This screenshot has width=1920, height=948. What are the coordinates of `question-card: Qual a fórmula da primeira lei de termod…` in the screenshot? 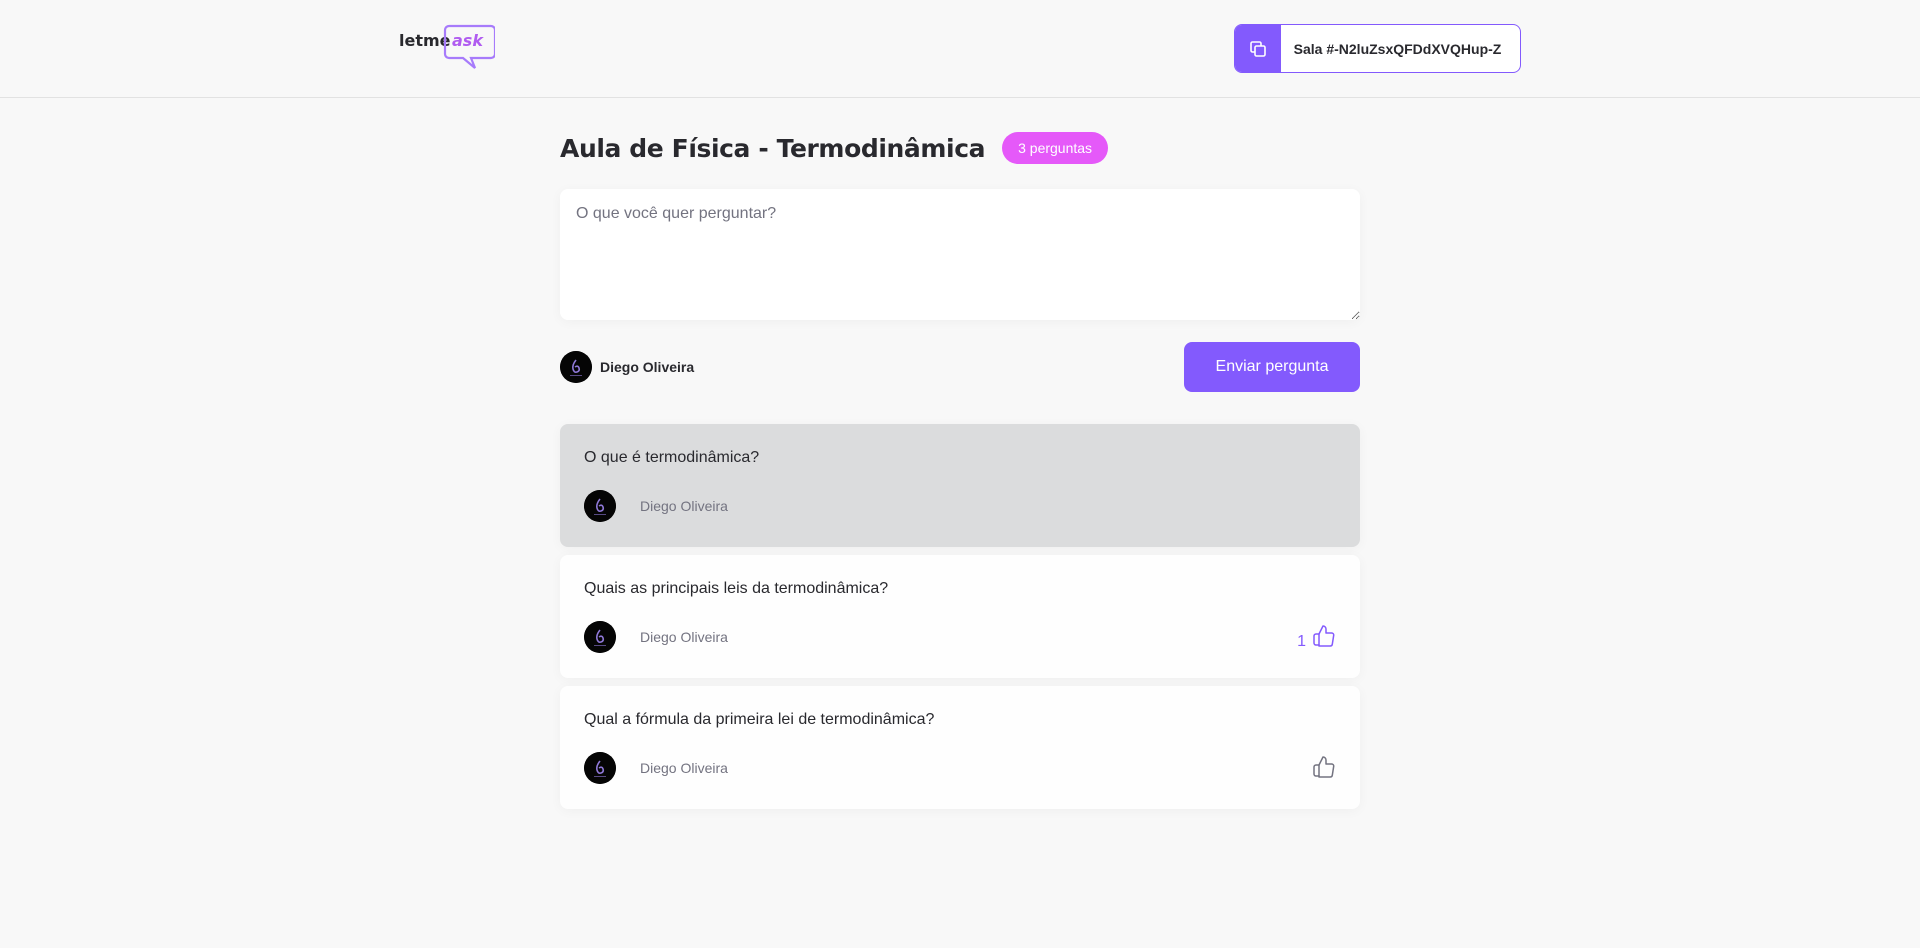 It's located at (960, 747).